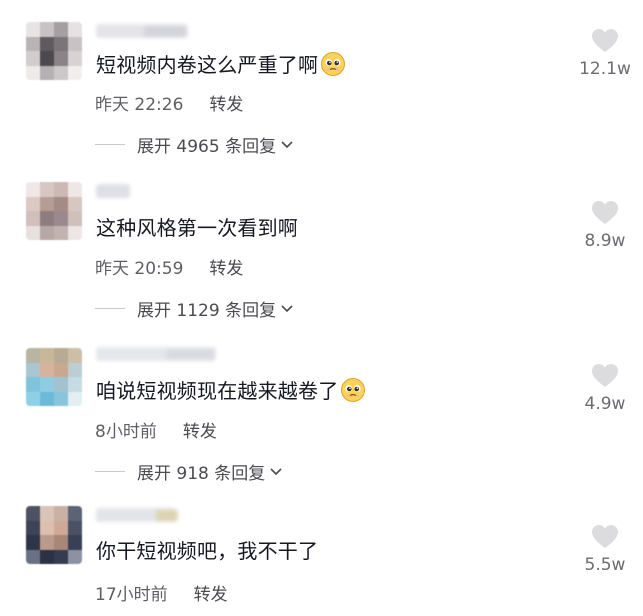 The height and width of the screenshot is (616, 643). Describe the element at coordinates (605, 565) in the screenshot. I see `like-count: 5.5w` at that location.